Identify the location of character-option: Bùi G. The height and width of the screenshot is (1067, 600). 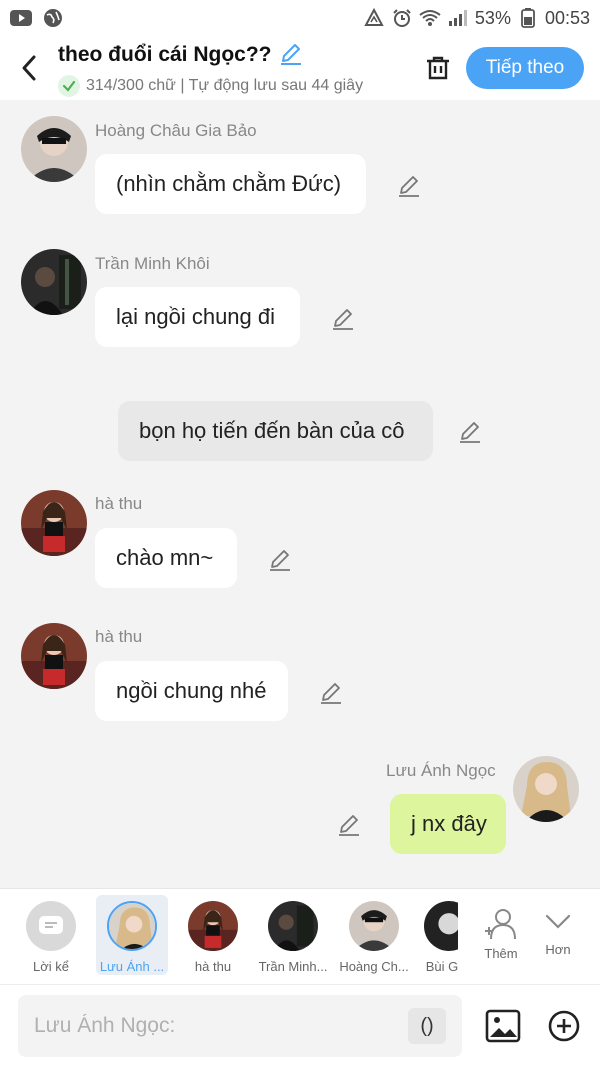
(438, 935).